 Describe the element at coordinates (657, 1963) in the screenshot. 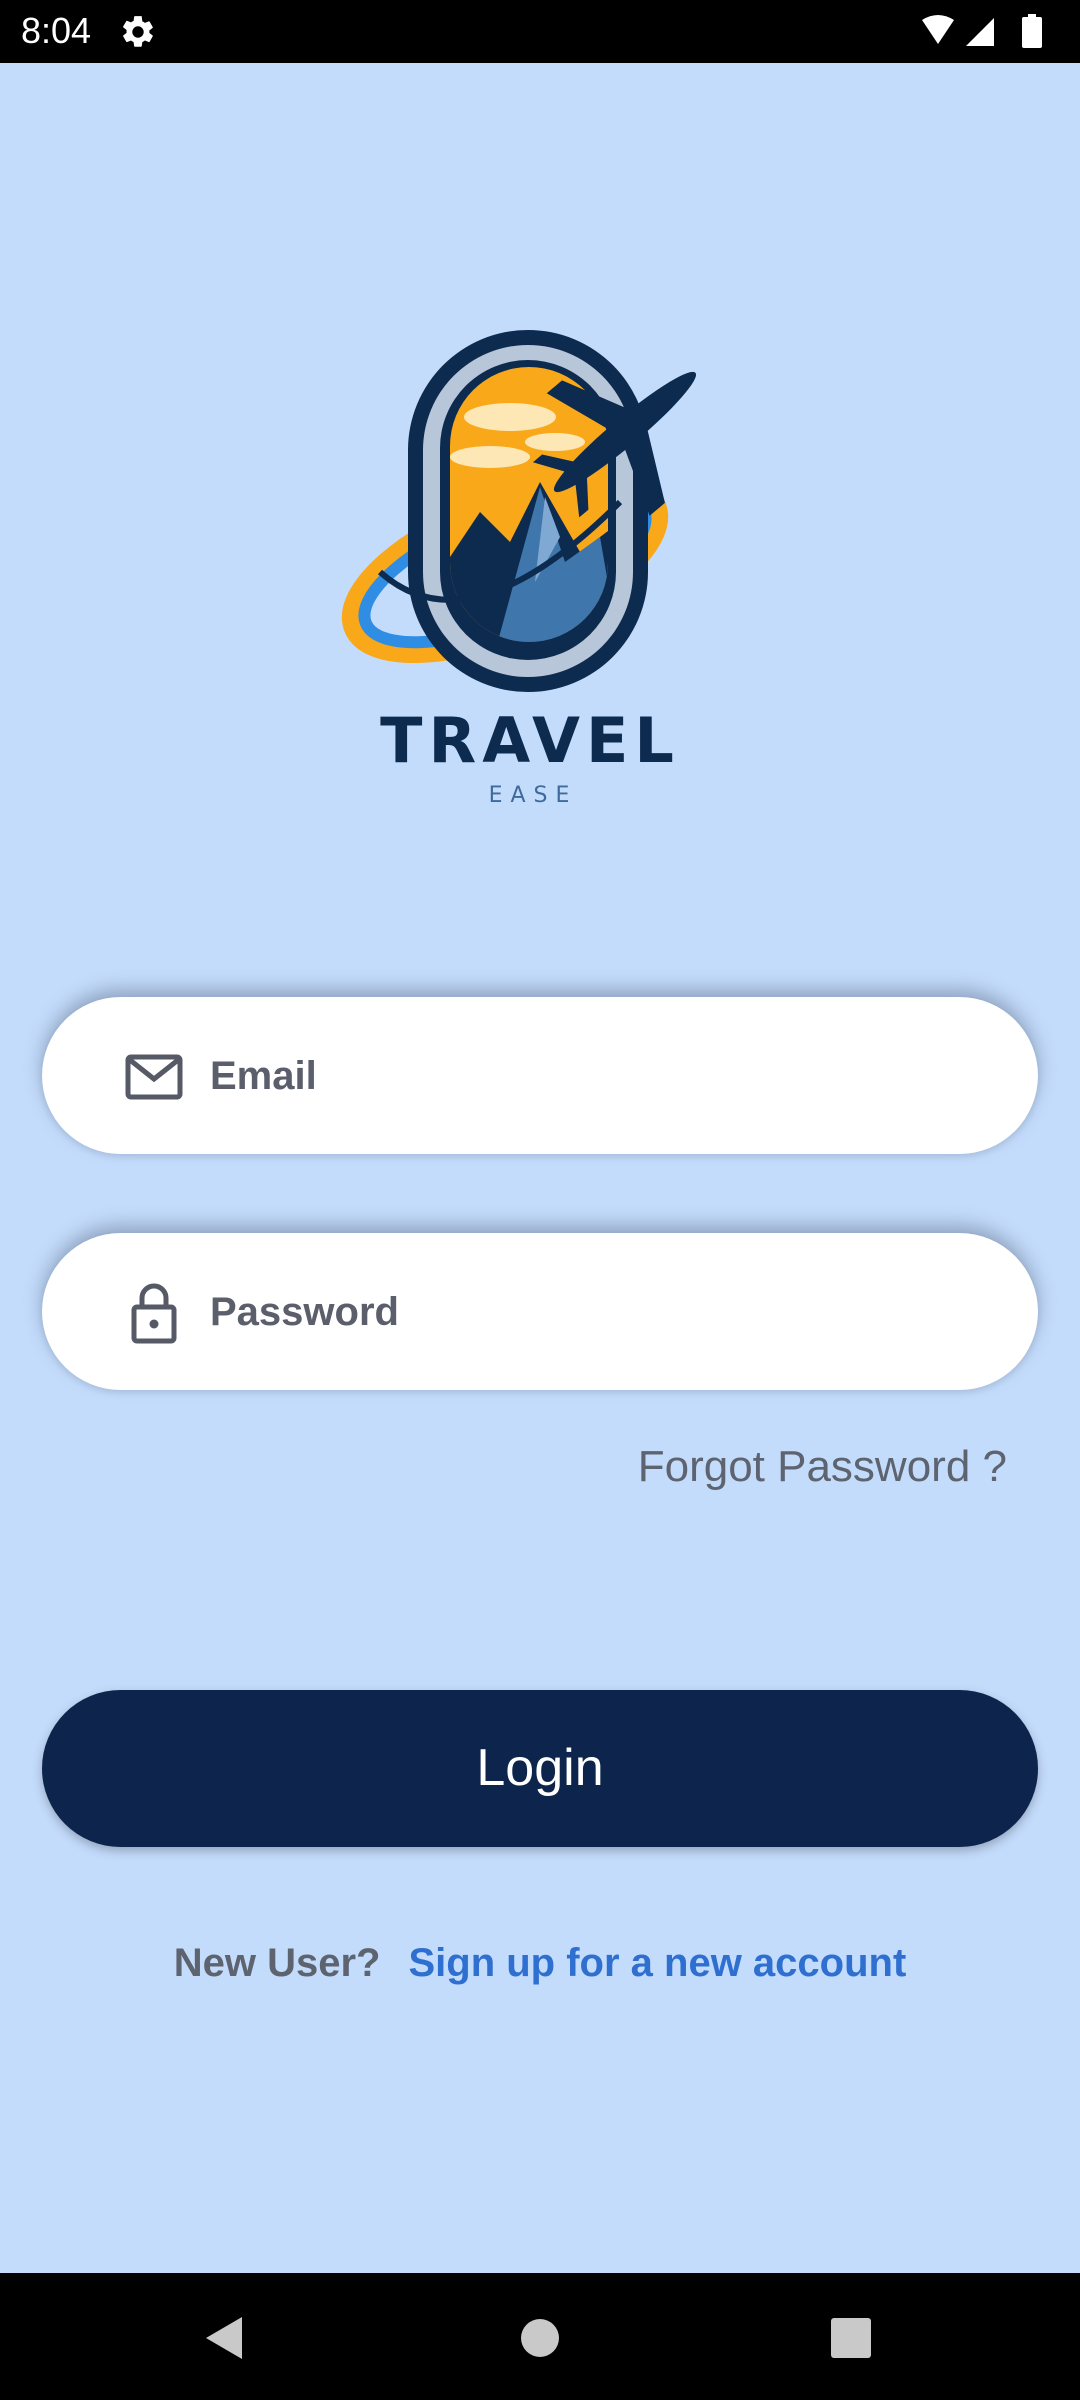

I see `signup-link: Sign up for a new account` at that location.